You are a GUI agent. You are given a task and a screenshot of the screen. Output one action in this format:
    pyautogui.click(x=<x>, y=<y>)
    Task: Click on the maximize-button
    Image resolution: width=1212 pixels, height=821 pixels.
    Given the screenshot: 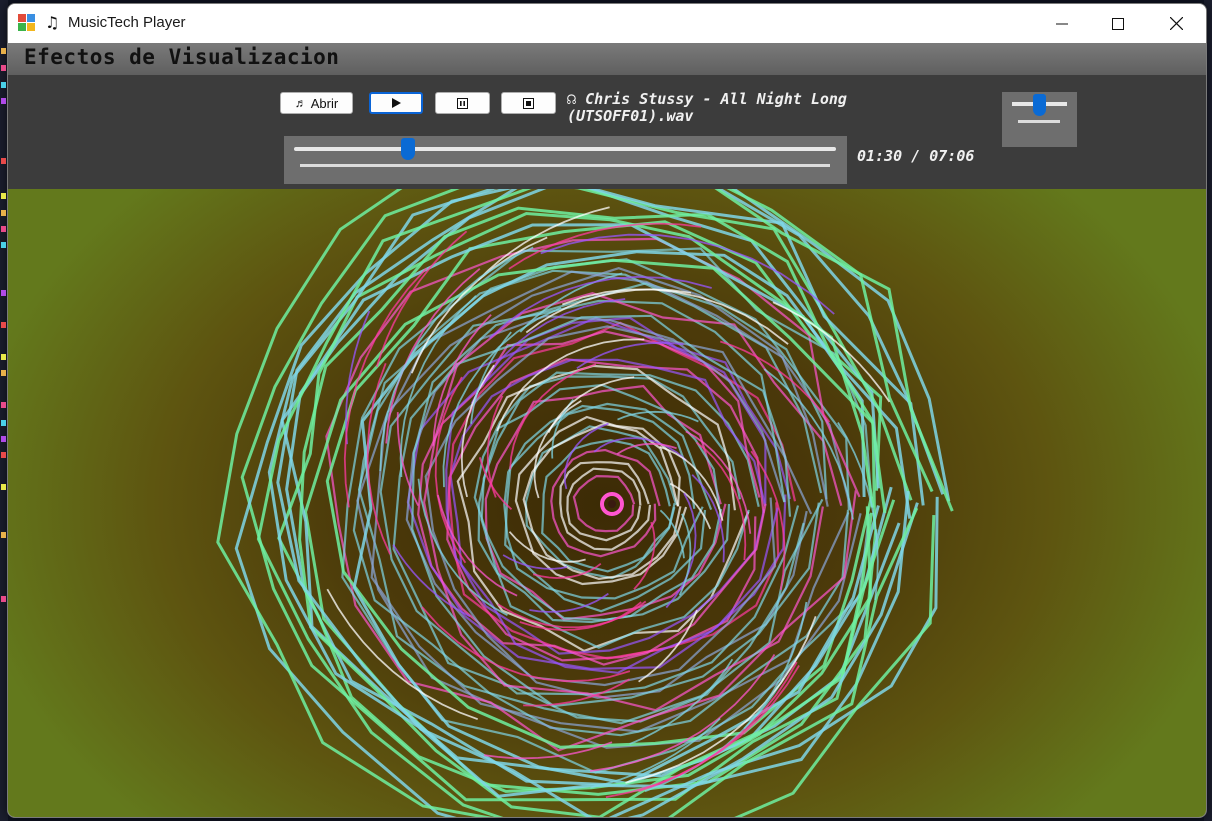 What is the action you would take?
    pyautogui.click(x=1118, y=23)
    